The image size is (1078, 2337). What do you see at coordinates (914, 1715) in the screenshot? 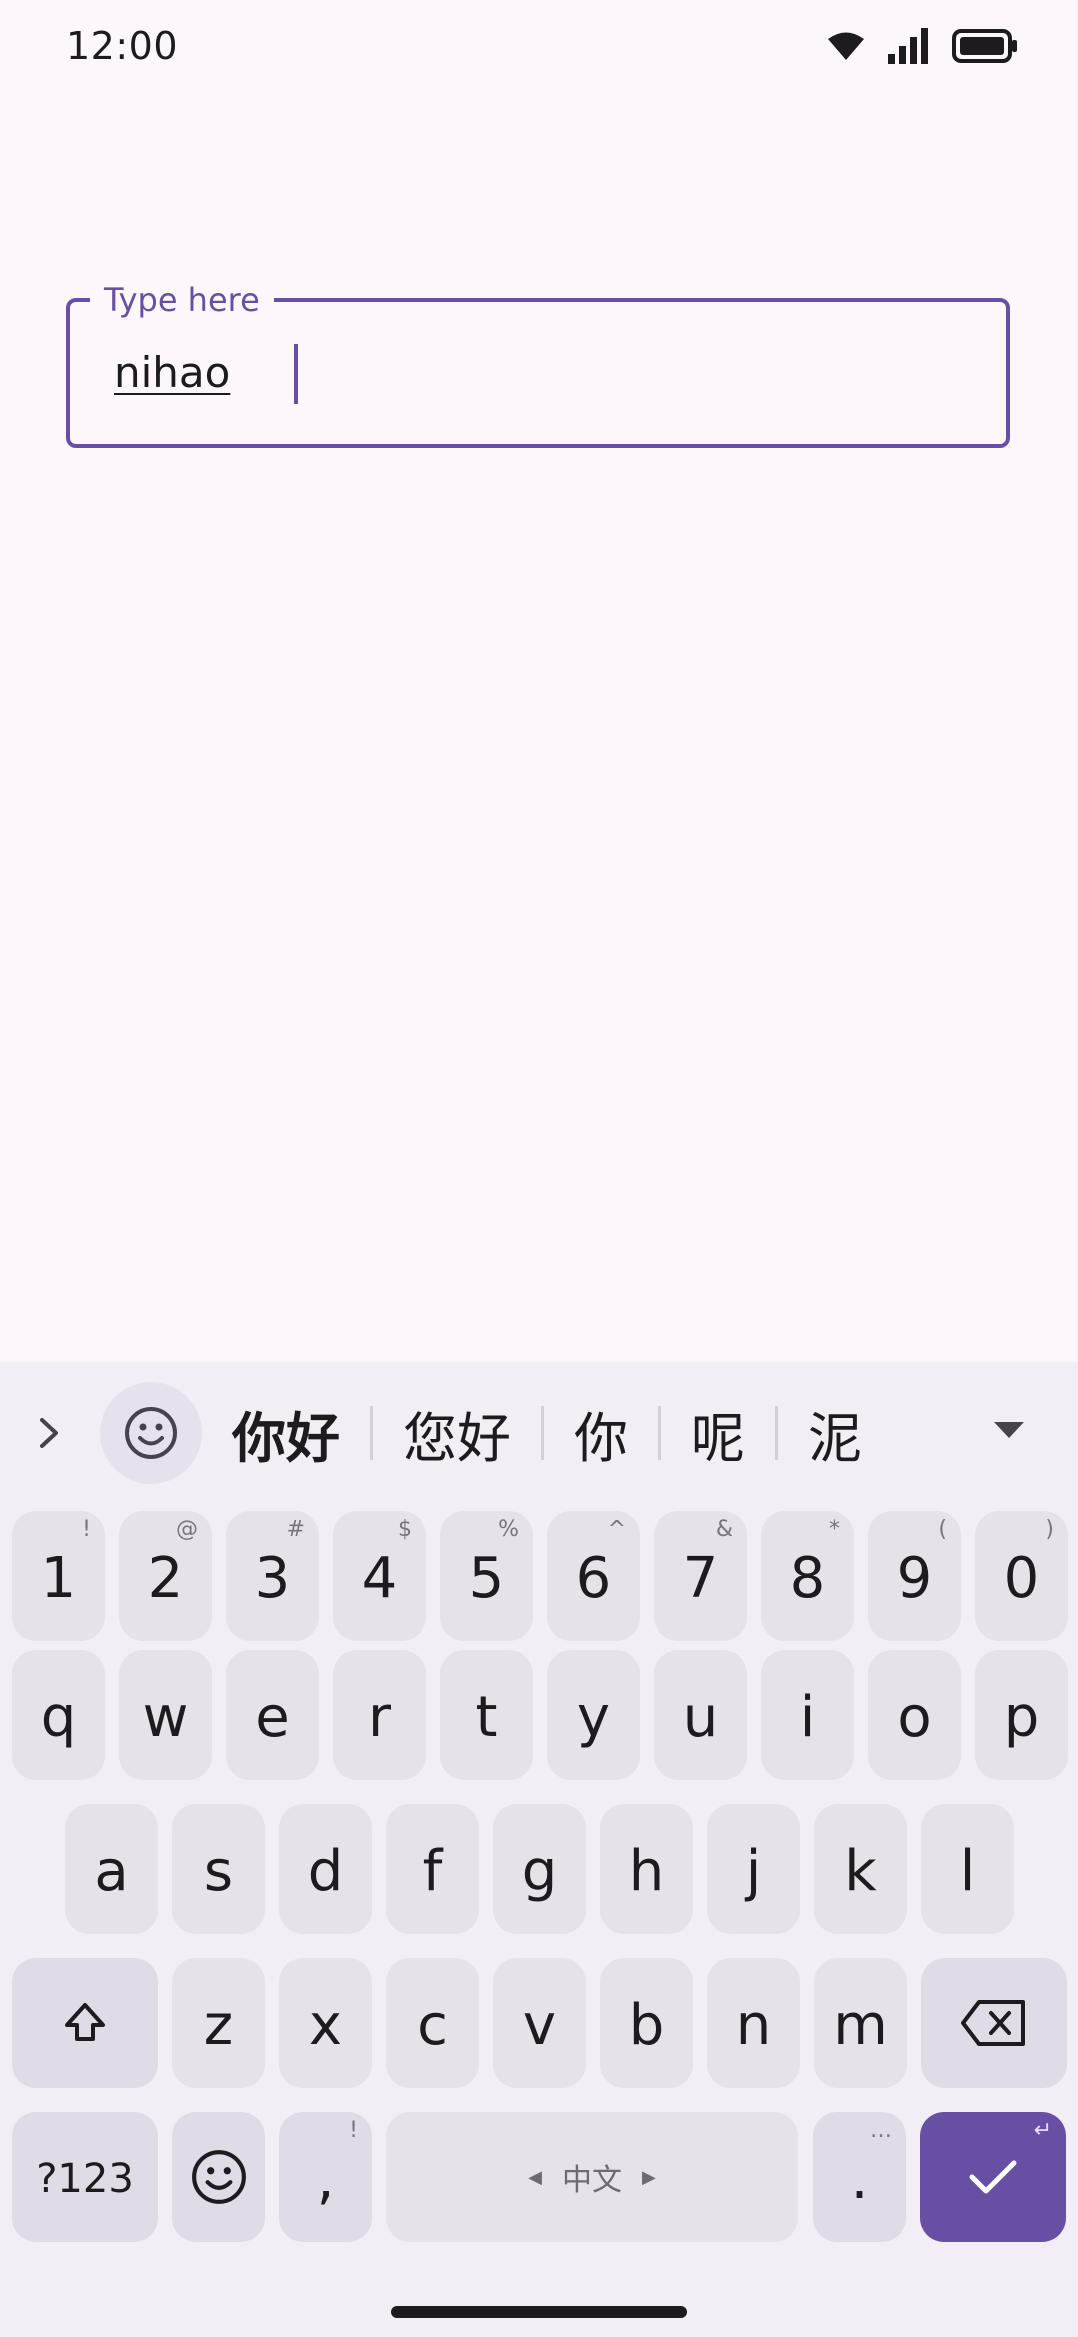
I see `key-o: o` at bounding box center [914, 1715].